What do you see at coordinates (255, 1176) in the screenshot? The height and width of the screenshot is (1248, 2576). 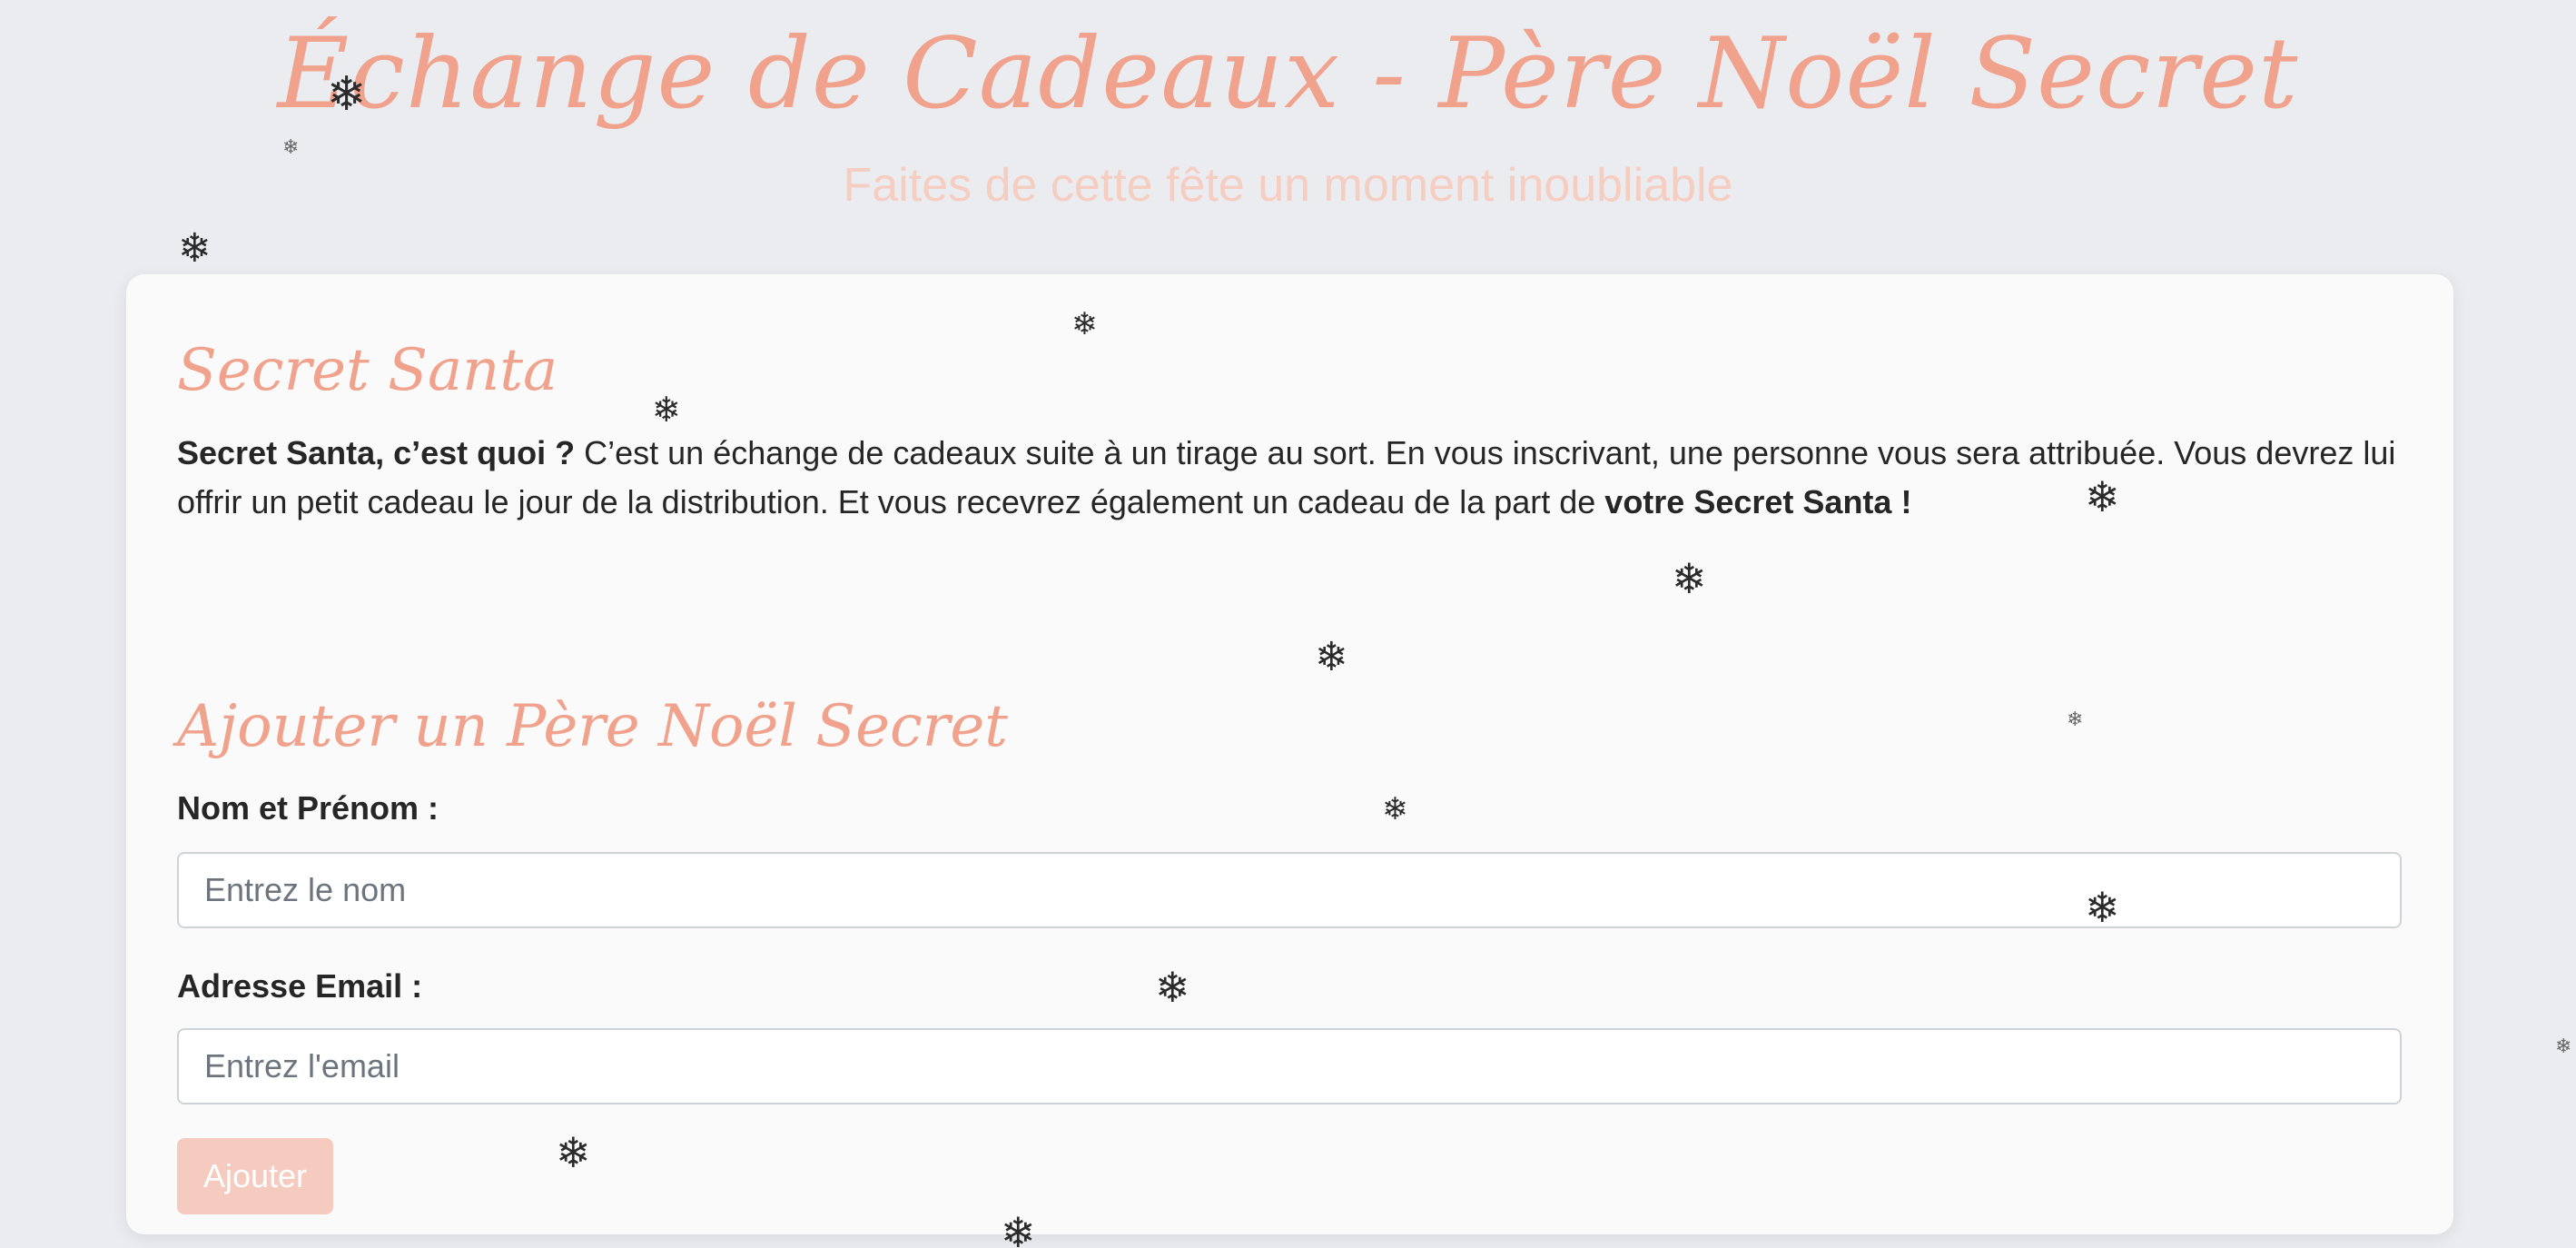 I see `add-button: Ajouter` at bounding box center [255, 1176].